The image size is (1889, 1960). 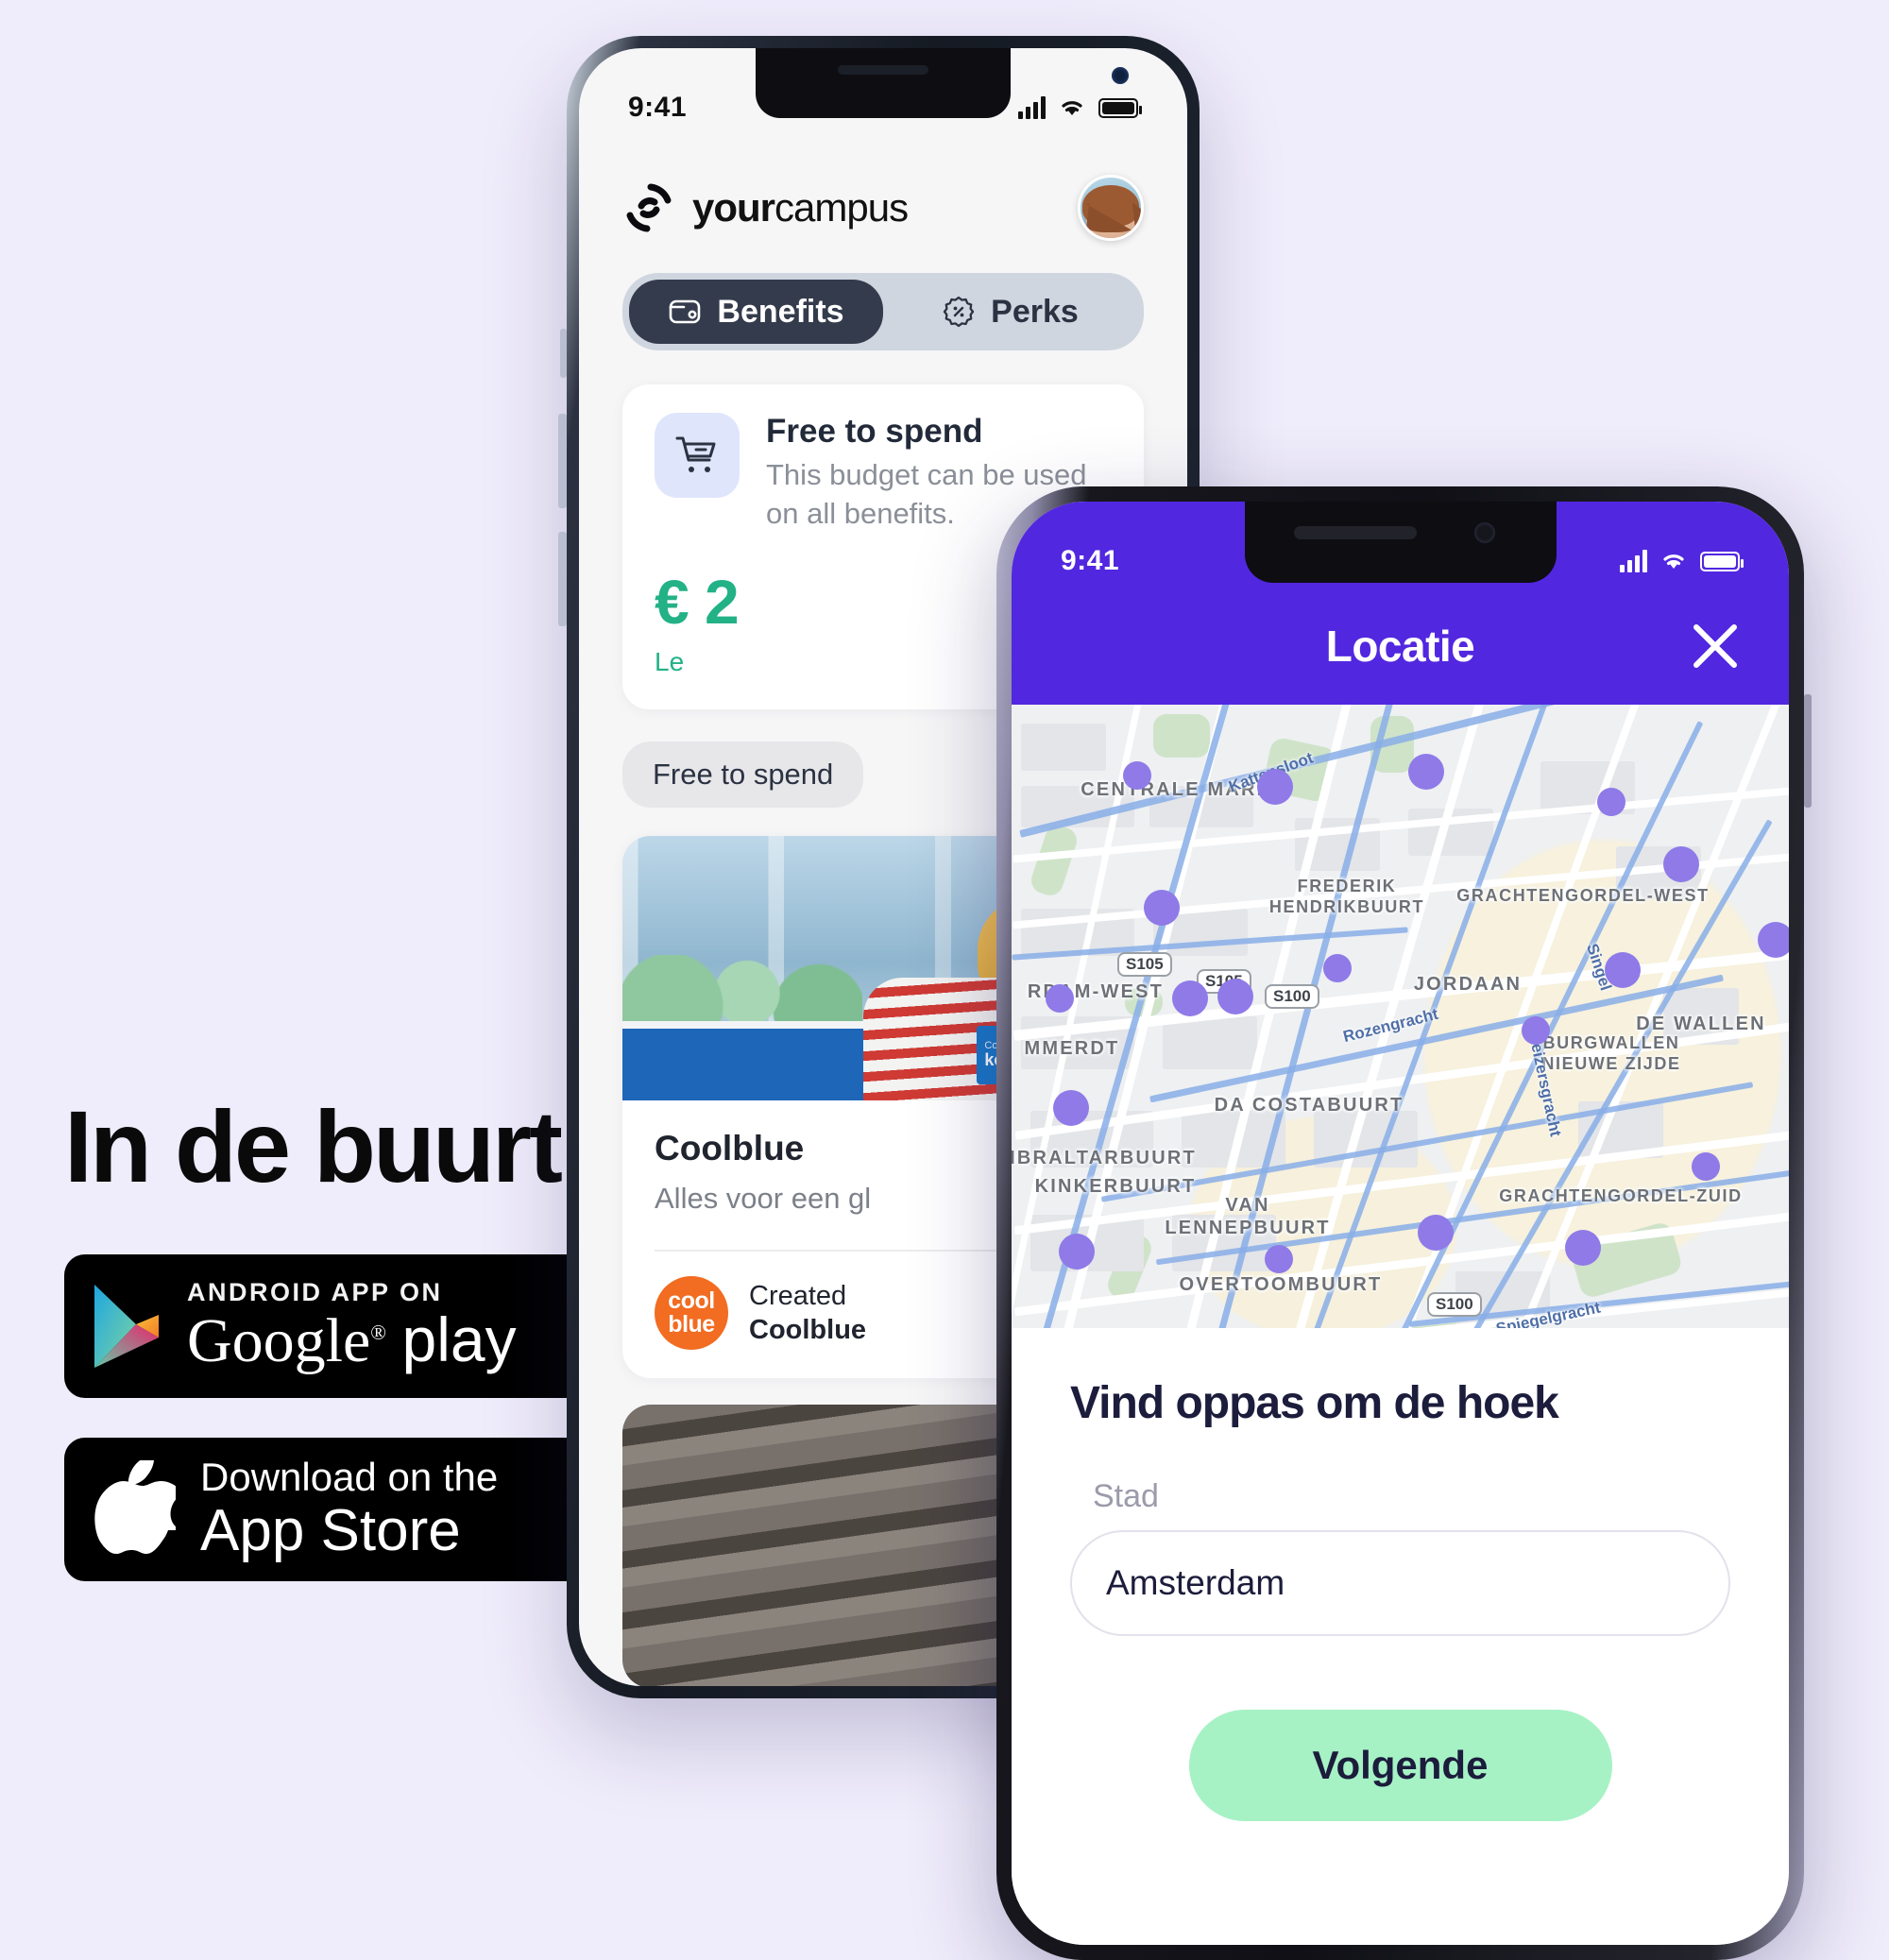 What do you see at coordinates (562, 461) in the screenshot?
I see `phone-a-volume-up` at bounding box center [562, 461].